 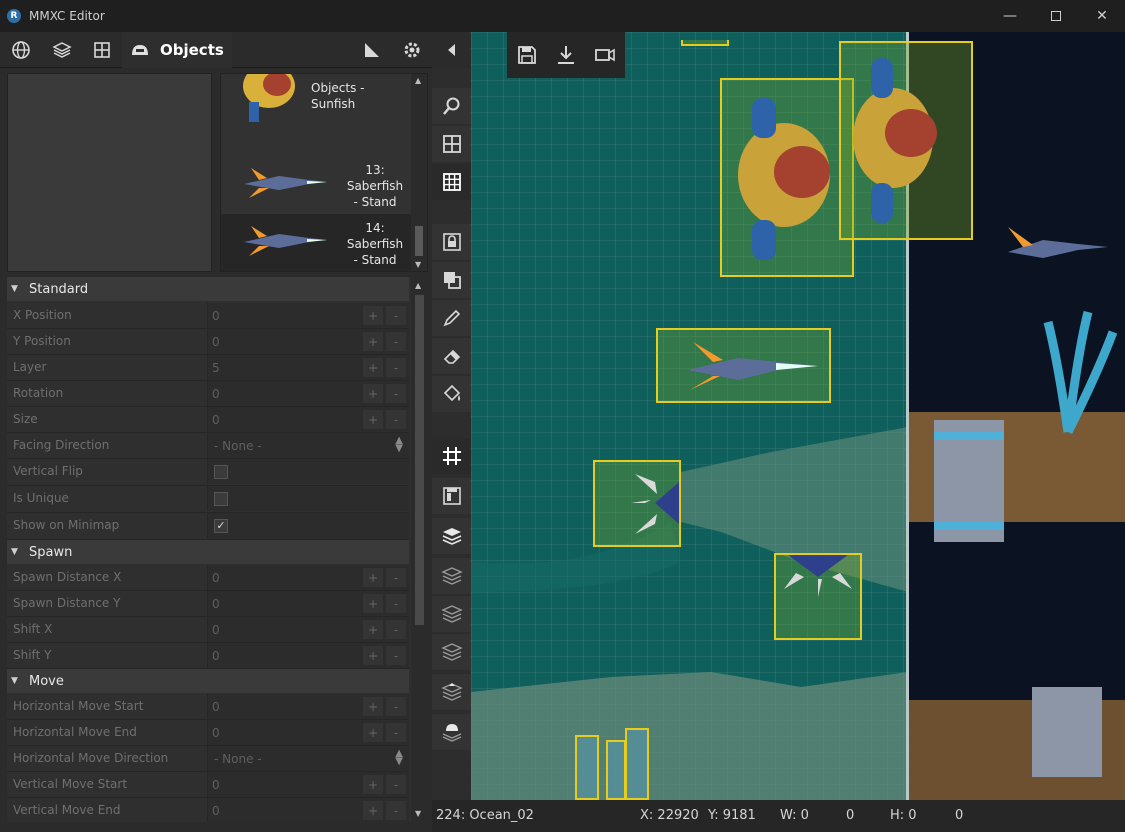 What do you see at coordinates (208, 499) in the screenshot?
I see `property-is-unique: Is Unique` at bounding box center [208, 499].